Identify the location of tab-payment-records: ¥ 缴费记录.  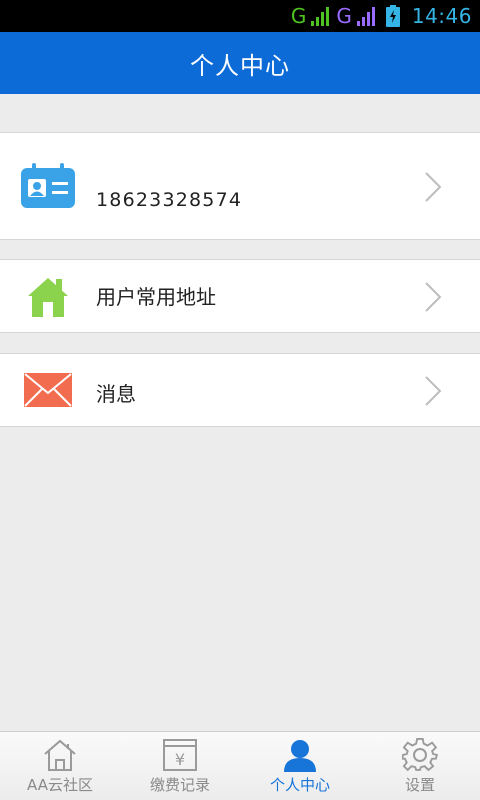
(180, 766).